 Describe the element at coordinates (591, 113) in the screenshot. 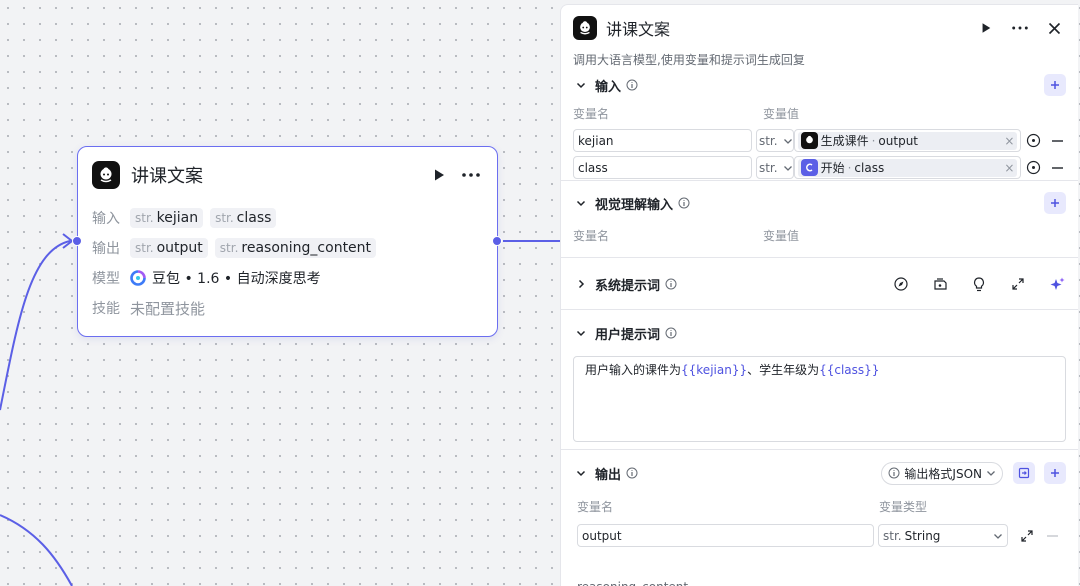

I see `col-var-name: 变量名` at that location.